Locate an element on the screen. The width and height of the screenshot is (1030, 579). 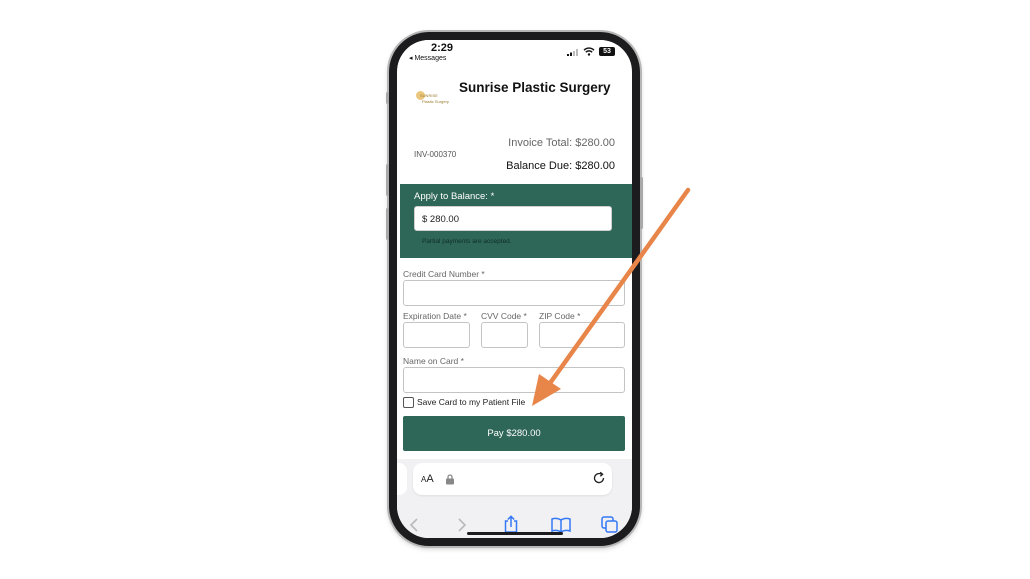
reader-settings-button: AA is located at coordinates (427, 479).